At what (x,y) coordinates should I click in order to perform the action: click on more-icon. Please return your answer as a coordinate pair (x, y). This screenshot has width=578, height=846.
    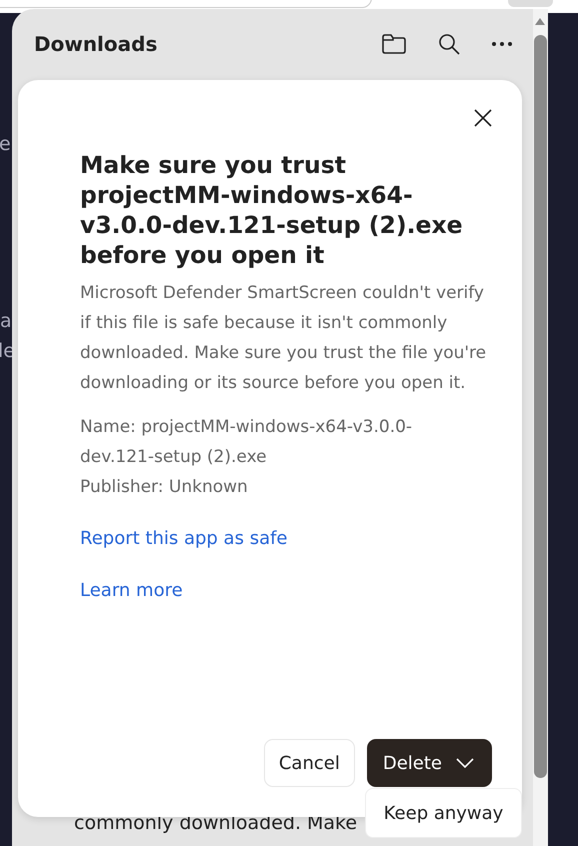
    Looking at the image, I should click on (502, 44).